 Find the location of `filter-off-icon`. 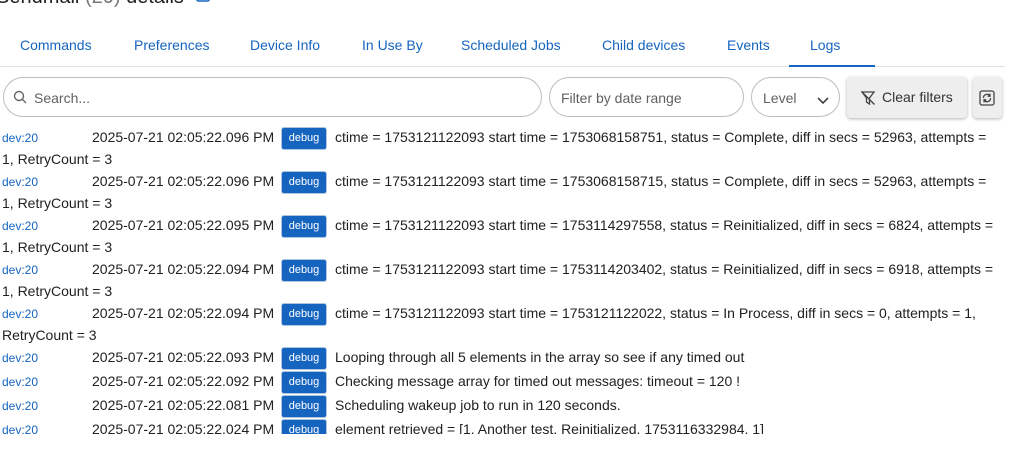

filter-off-icon is located at coordinates (868, 100).